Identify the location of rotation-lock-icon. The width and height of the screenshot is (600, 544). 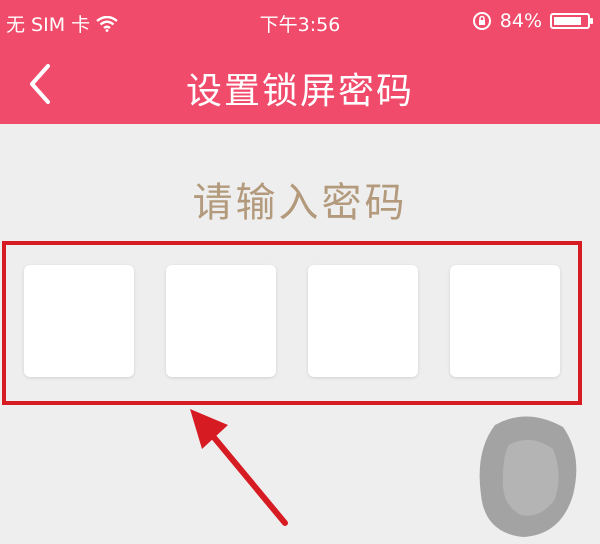
(481, 21).